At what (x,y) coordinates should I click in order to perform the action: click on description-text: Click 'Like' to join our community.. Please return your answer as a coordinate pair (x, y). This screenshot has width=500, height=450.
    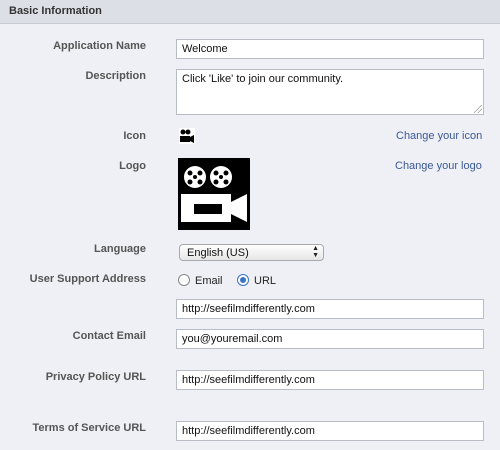
    Looking at the image, I should click on (263, 79).